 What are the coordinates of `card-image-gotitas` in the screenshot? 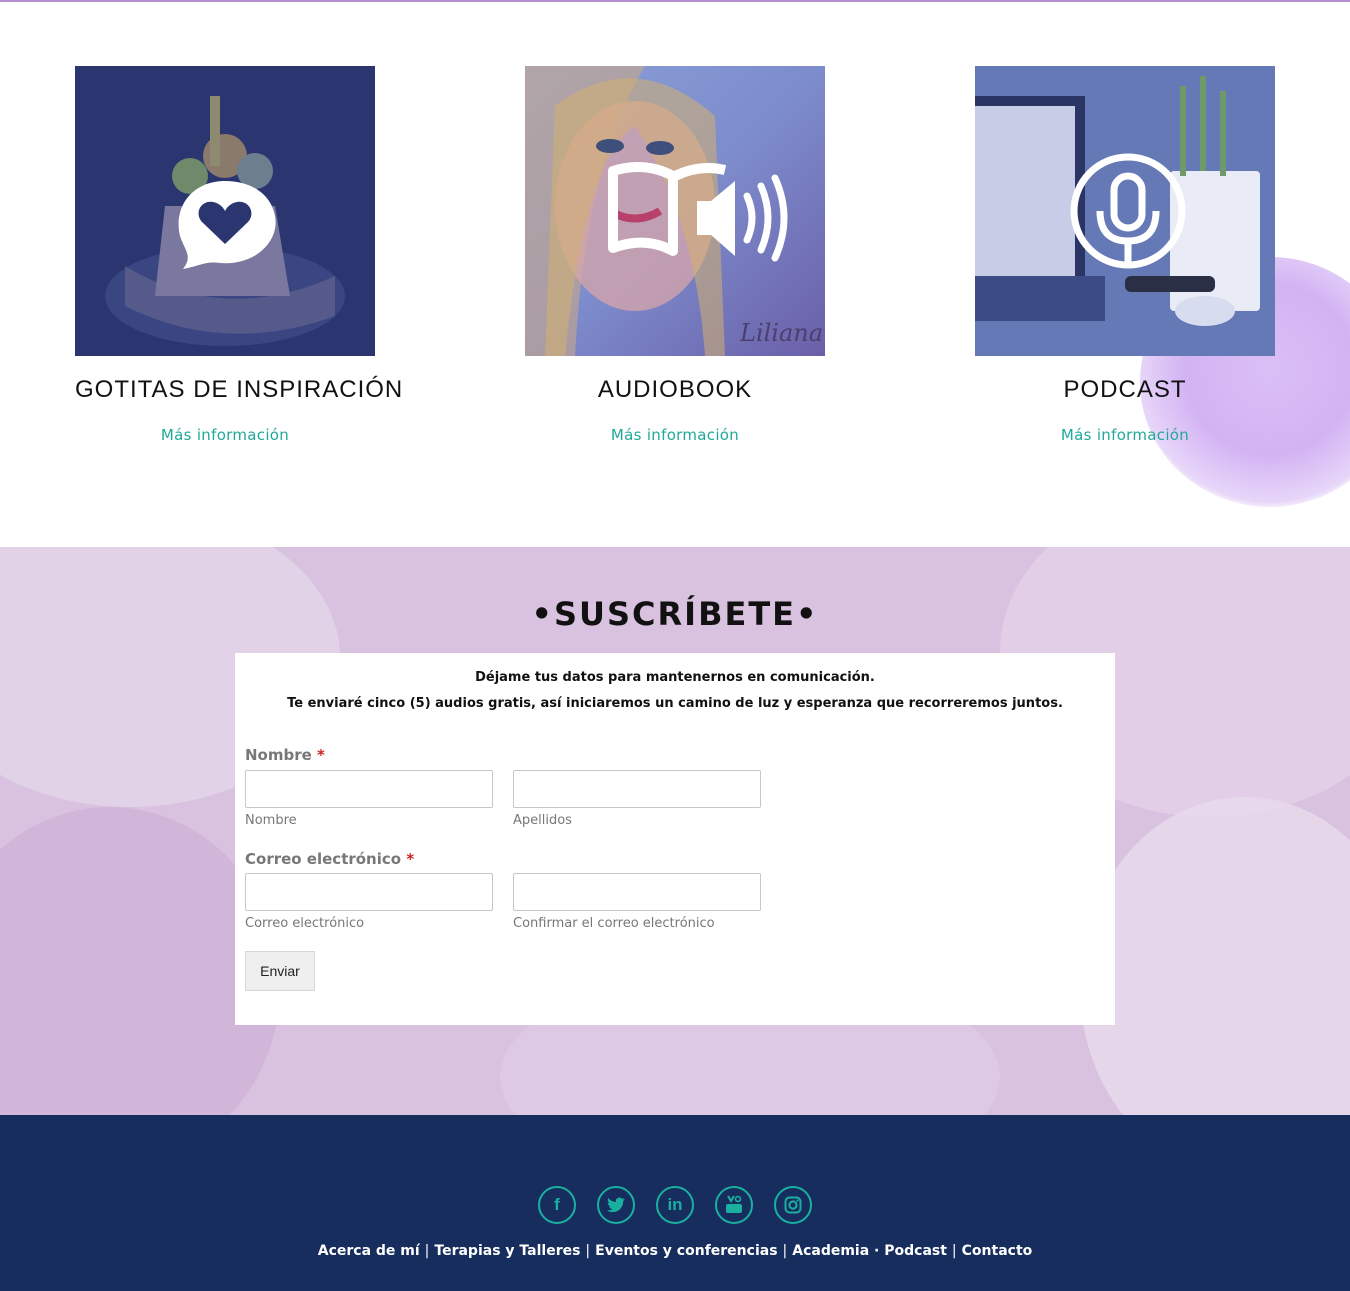 It's located at (225, 211).